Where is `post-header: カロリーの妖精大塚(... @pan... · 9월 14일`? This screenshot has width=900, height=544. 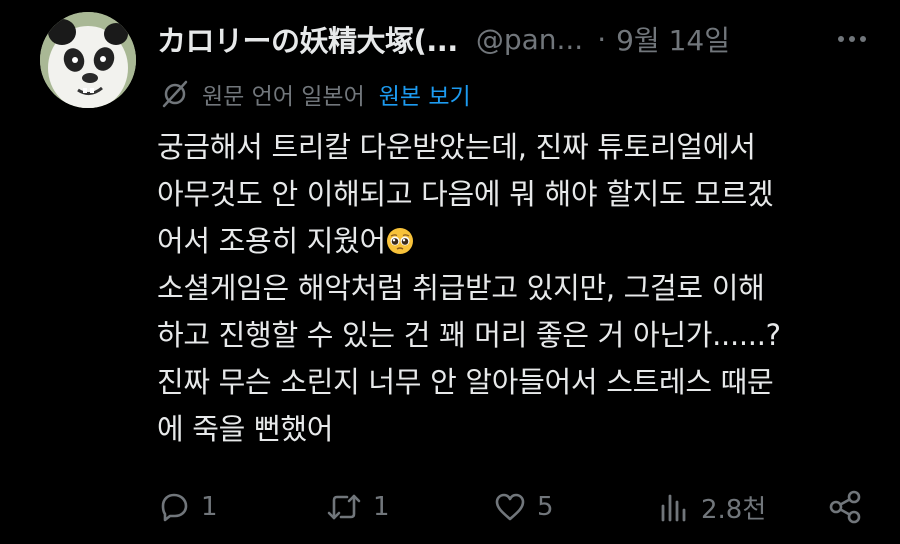 post-header: カロリーの妖精大塚(... @pan... · 9월 14일 is located at coordinates (513, 39).